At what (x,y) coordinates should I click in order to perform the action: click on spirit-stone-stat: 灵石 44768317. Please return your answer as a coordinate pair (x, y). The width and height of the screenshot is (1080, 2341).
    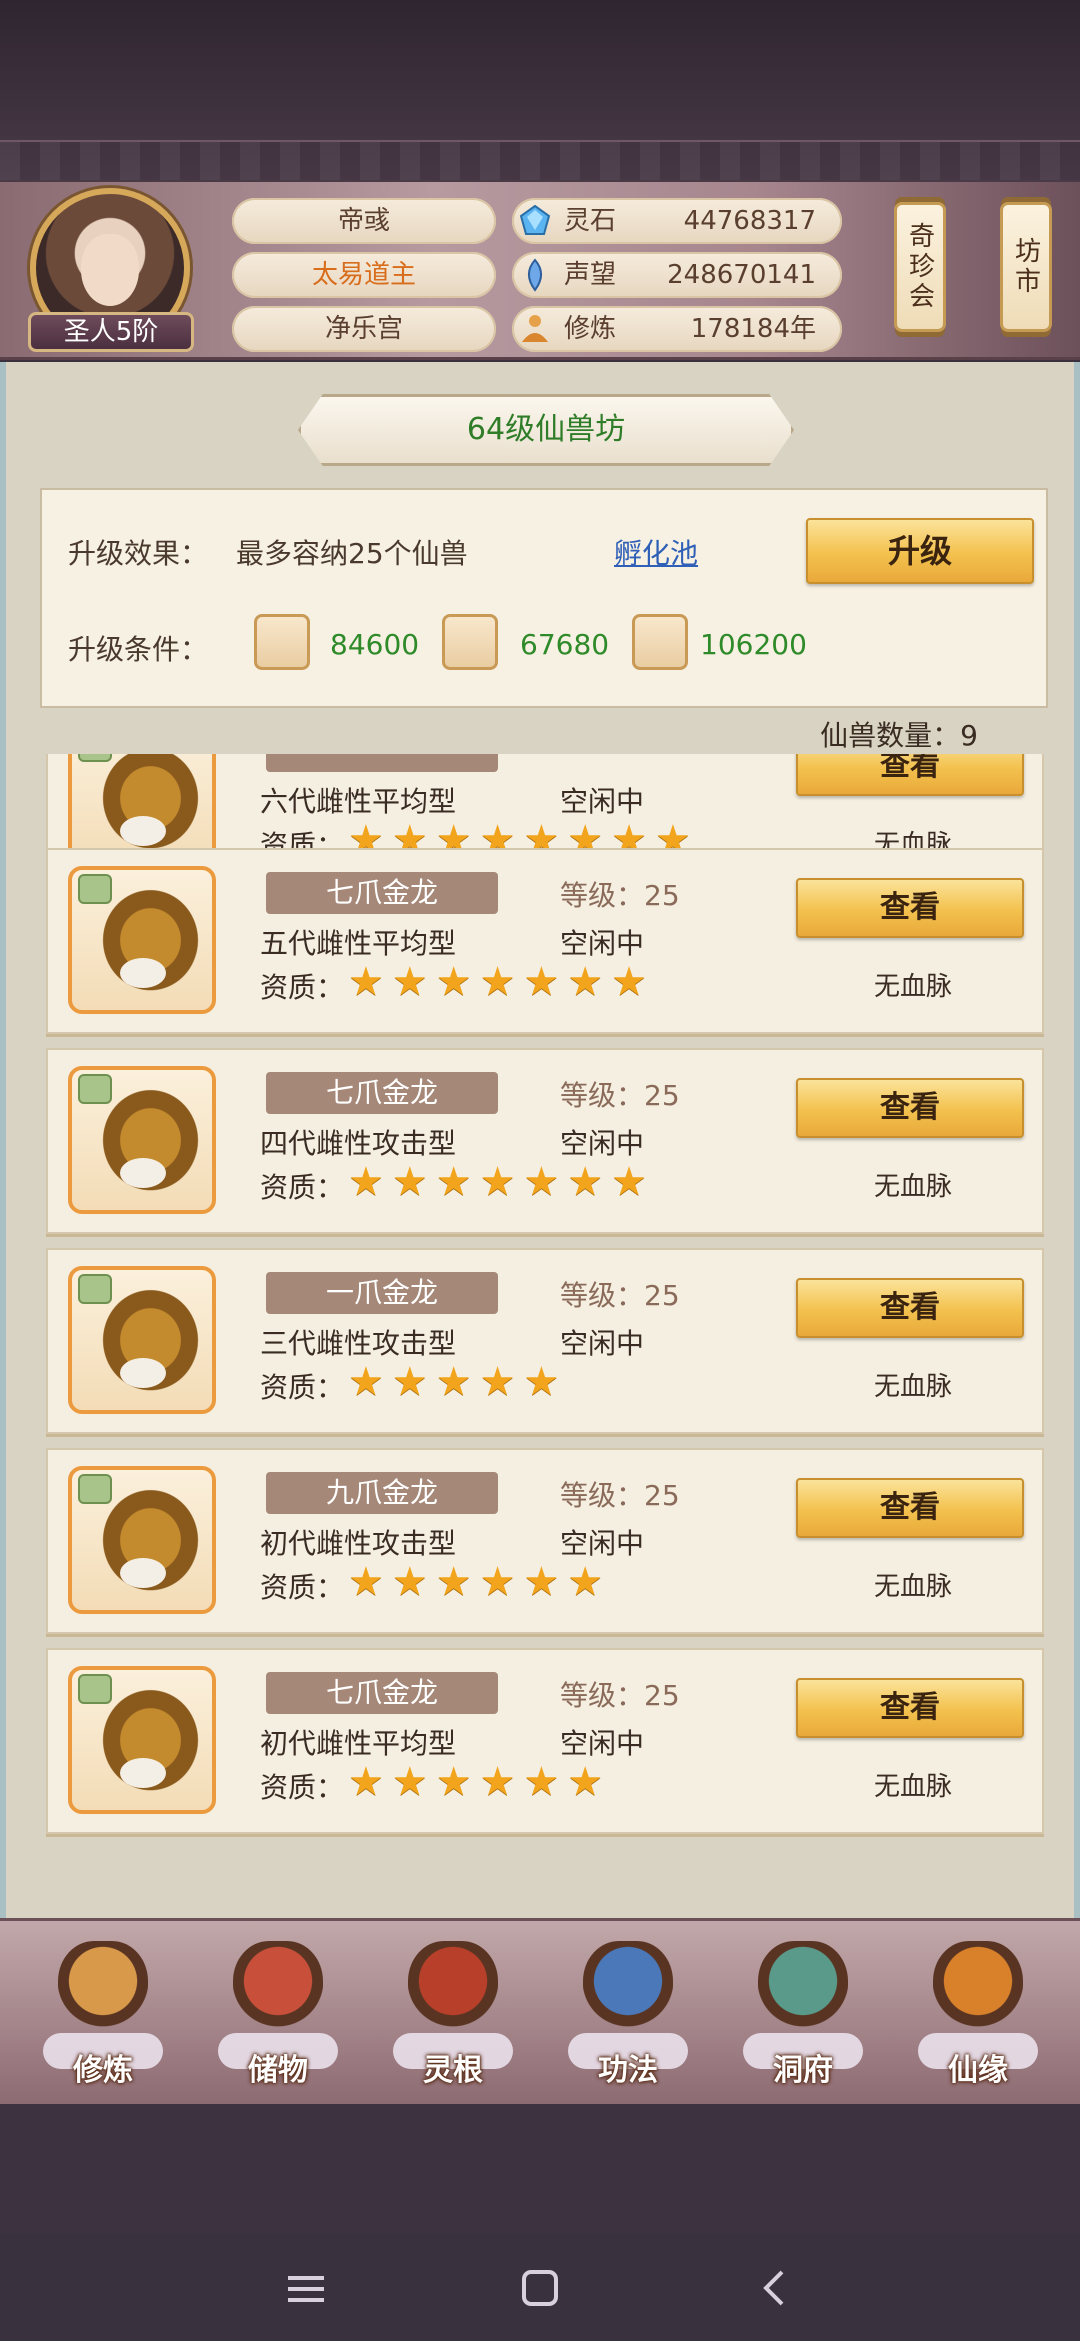
    Looking at the image, I should click on (677, 221).